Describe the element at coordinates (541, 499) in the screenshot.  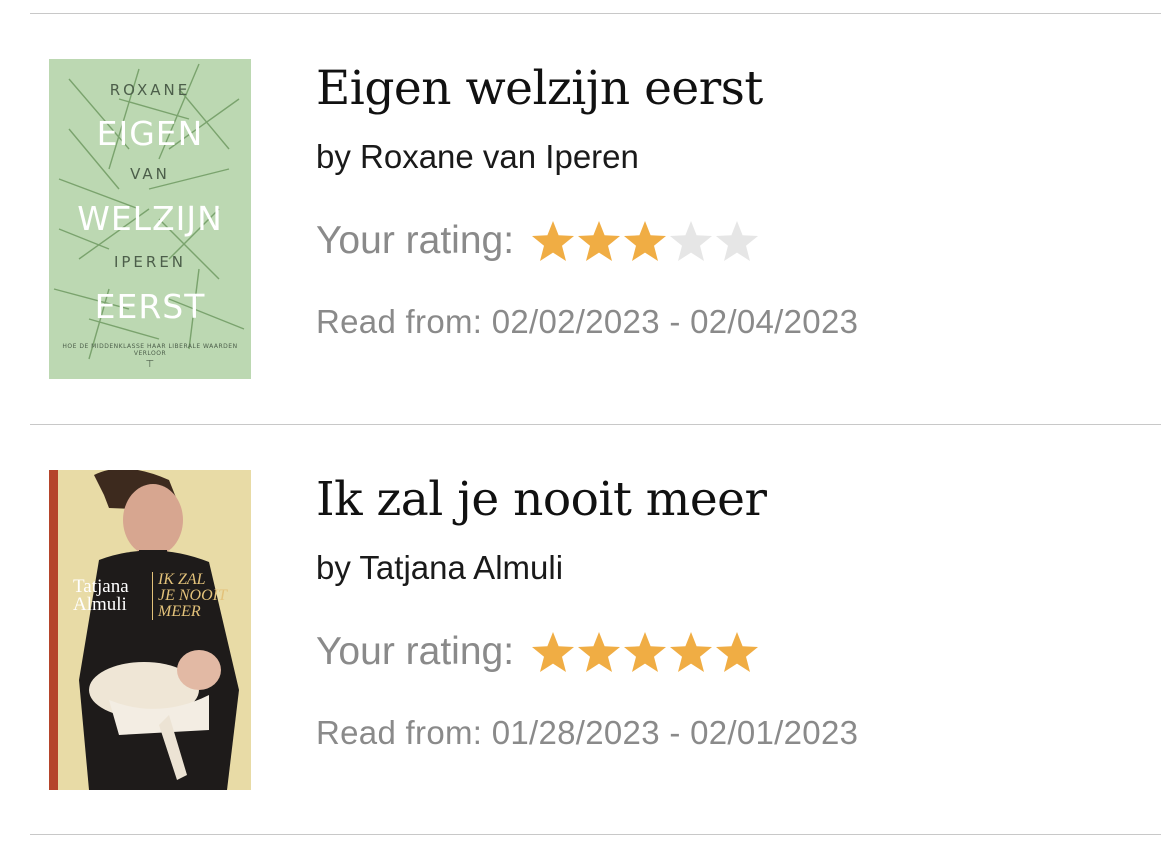
I see `book-title: Ik zal je nooit meer` at that location.